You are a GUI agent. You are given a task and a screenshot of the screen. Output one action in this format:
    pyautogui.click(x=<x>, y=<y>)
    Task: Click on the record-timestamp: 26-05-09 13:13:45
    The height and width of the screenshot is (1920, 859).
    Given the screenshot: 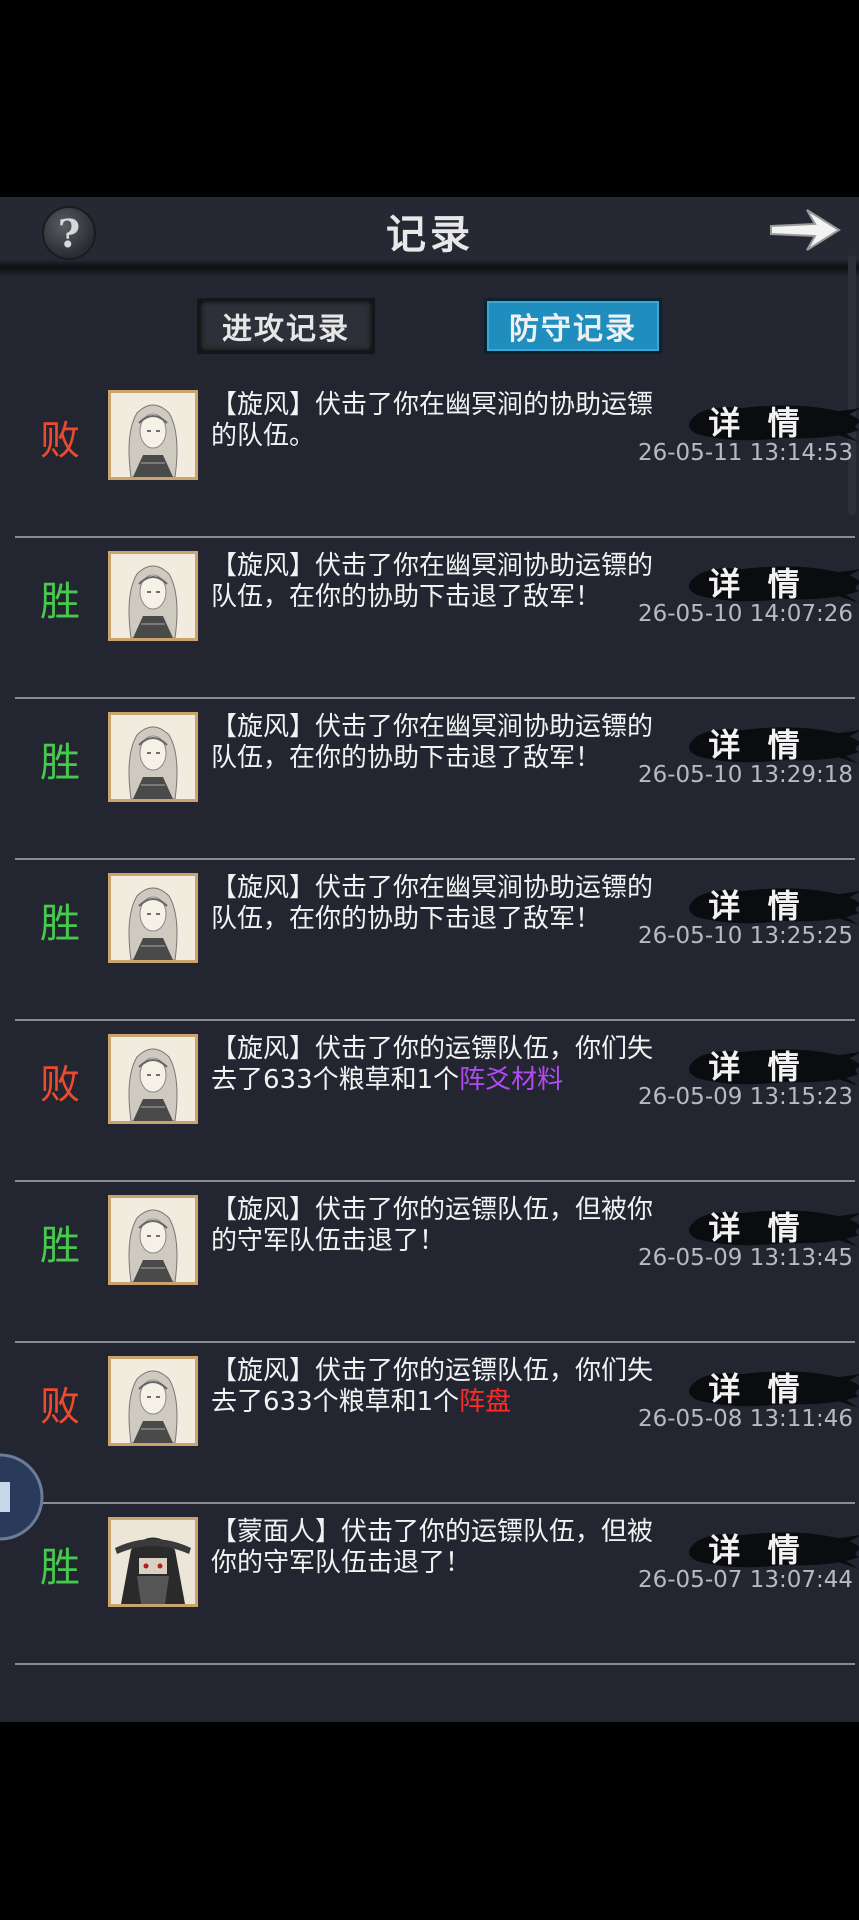 What is the action you would take?
    pyautogui.click(x=745, y=1258)
    